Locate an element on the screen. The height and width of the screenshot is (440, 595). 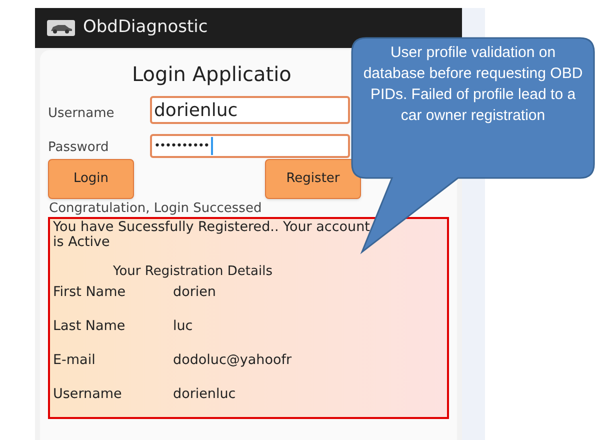
app-title: ObdDiagnostic is located at coordinates (145, 28).